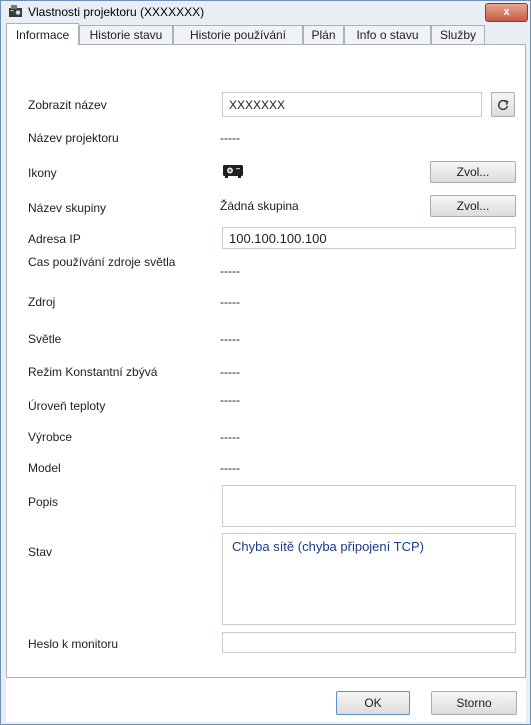  Describe the element at coordinates (54, 239) in the screenshot. I see `ip-address-label: Adresa IP` at that location.